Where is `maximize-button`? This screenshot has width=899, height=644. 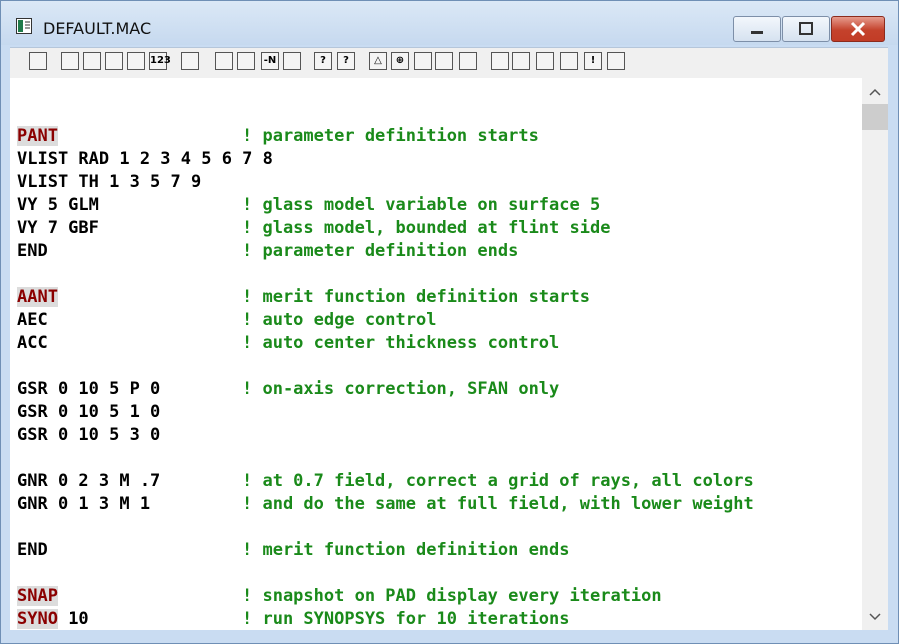
maximize-button is located at coordinates (806, 29).